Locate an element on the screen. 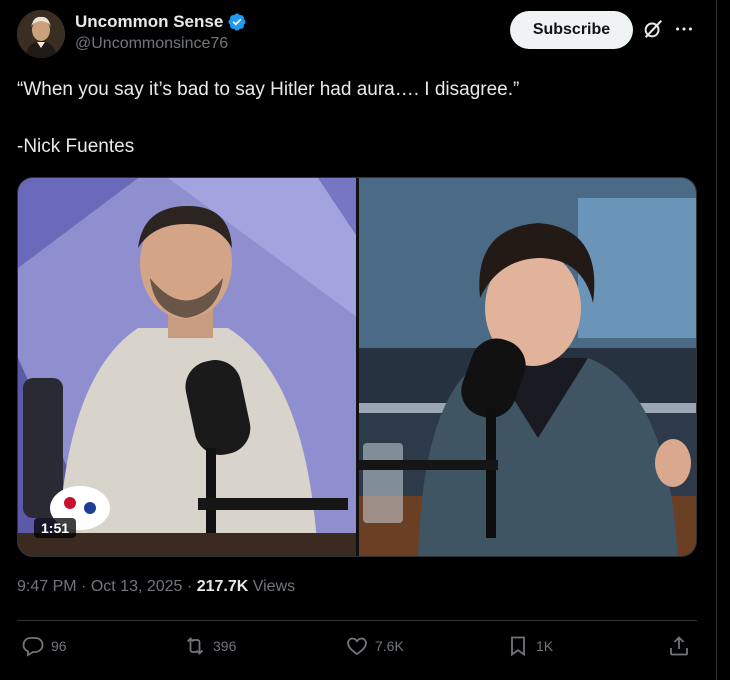 This screenshot has width=730, height=680. share-icon is located at coordinates (679, 646).